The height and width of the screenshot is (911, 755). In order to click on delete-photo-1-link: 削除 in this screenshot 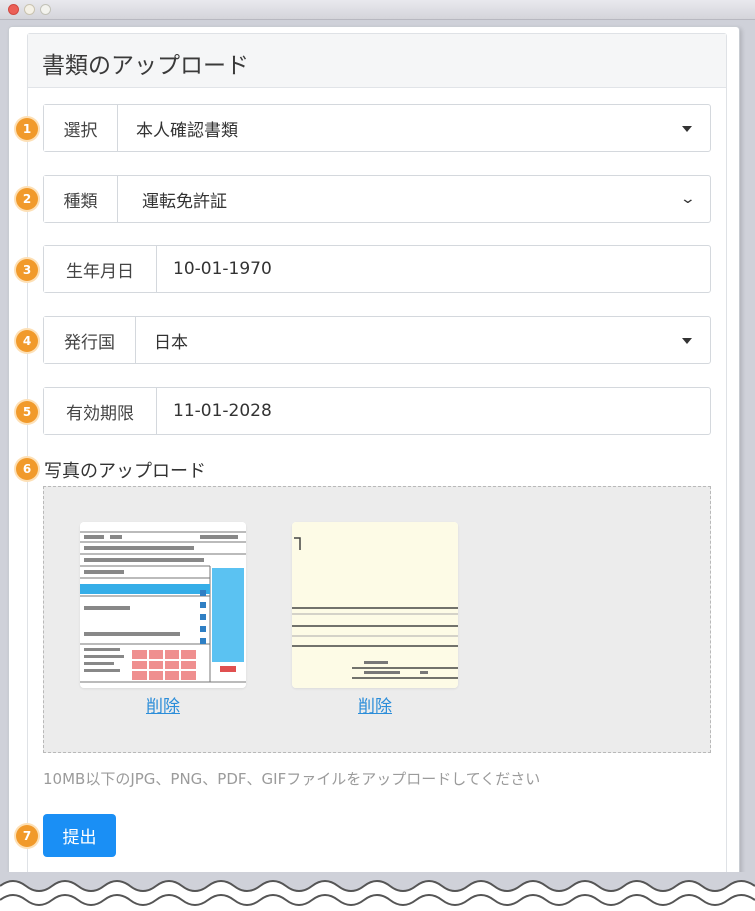, I will do `click(163, 704)`.